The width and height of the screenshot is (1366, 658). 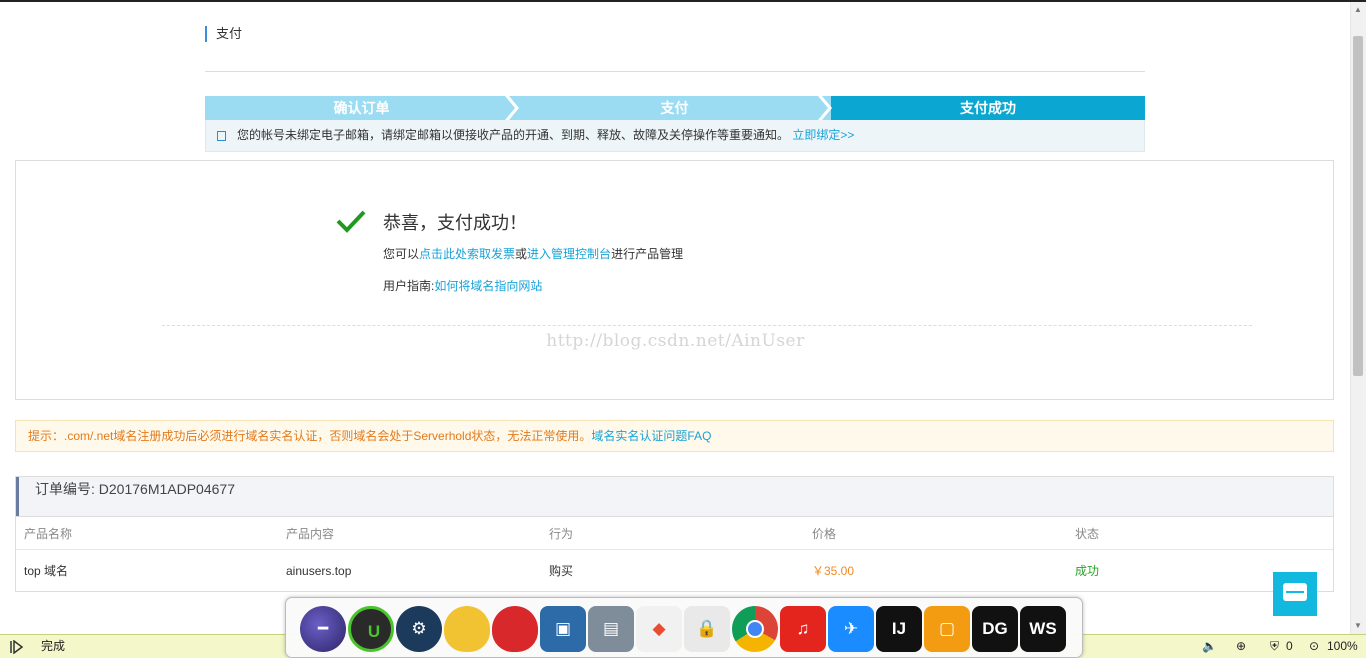 I want to click on check-icon, so click(x=351, y=221).